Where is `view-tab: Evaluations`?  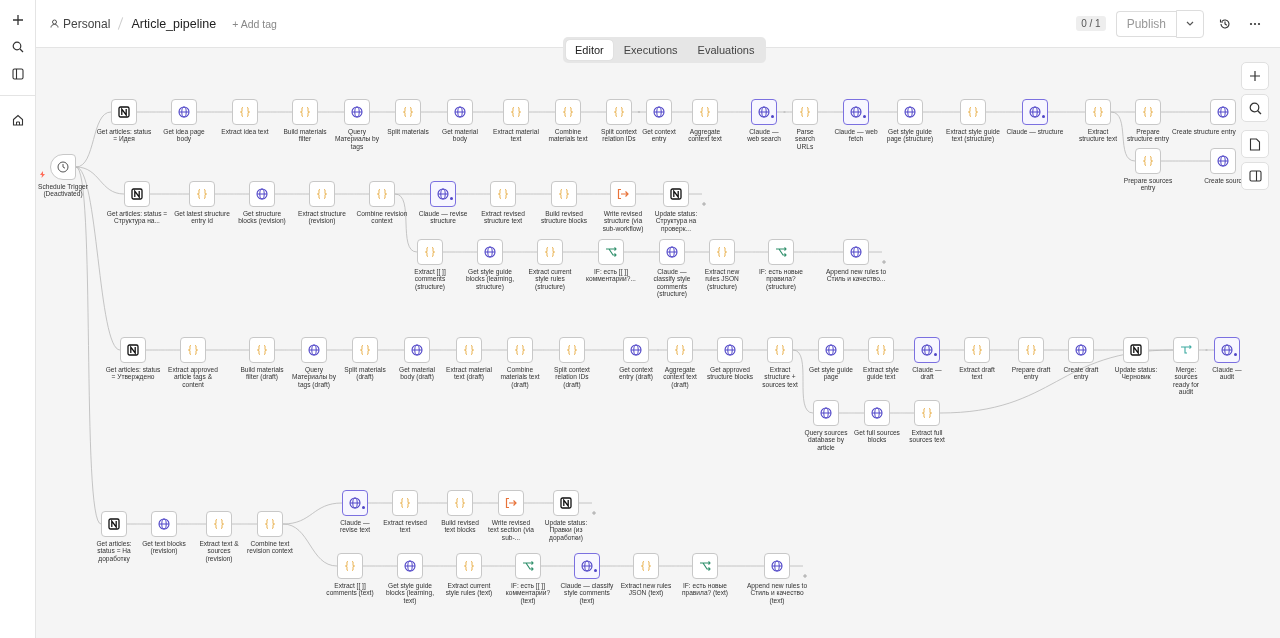
view-tab: Evaluations is located at coordinates (726, 50).